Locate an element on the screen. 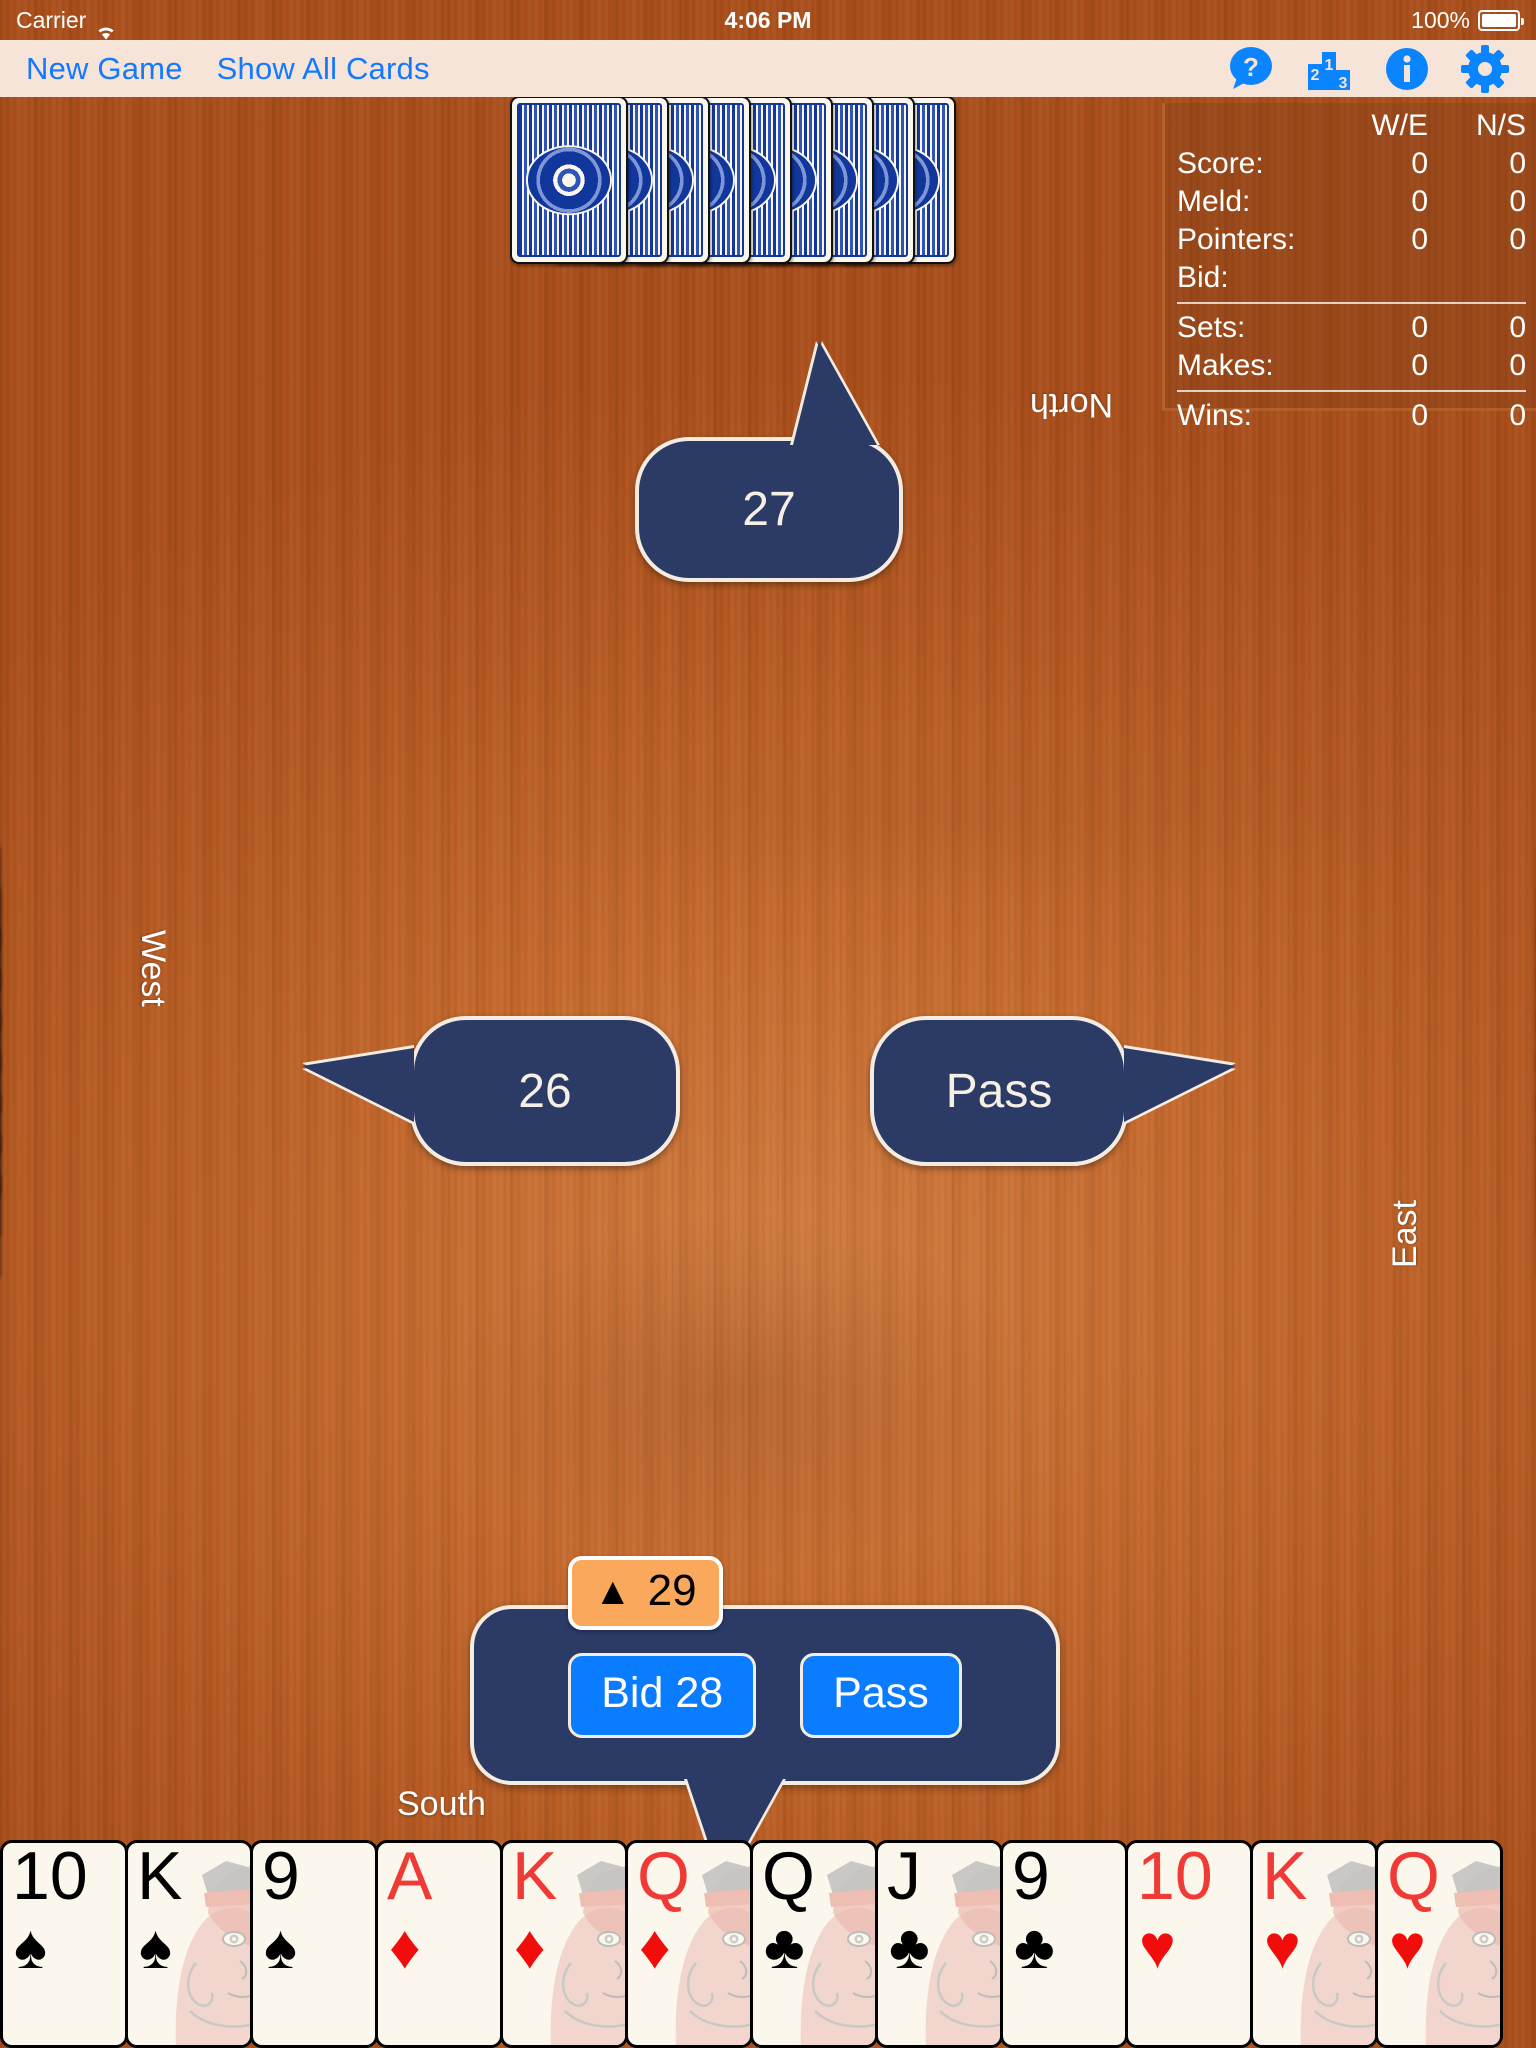 The height and width of the screenshot is (2048, 1536). hand-card-k-spades: K ♠ is located at coordinates (189, 1944).